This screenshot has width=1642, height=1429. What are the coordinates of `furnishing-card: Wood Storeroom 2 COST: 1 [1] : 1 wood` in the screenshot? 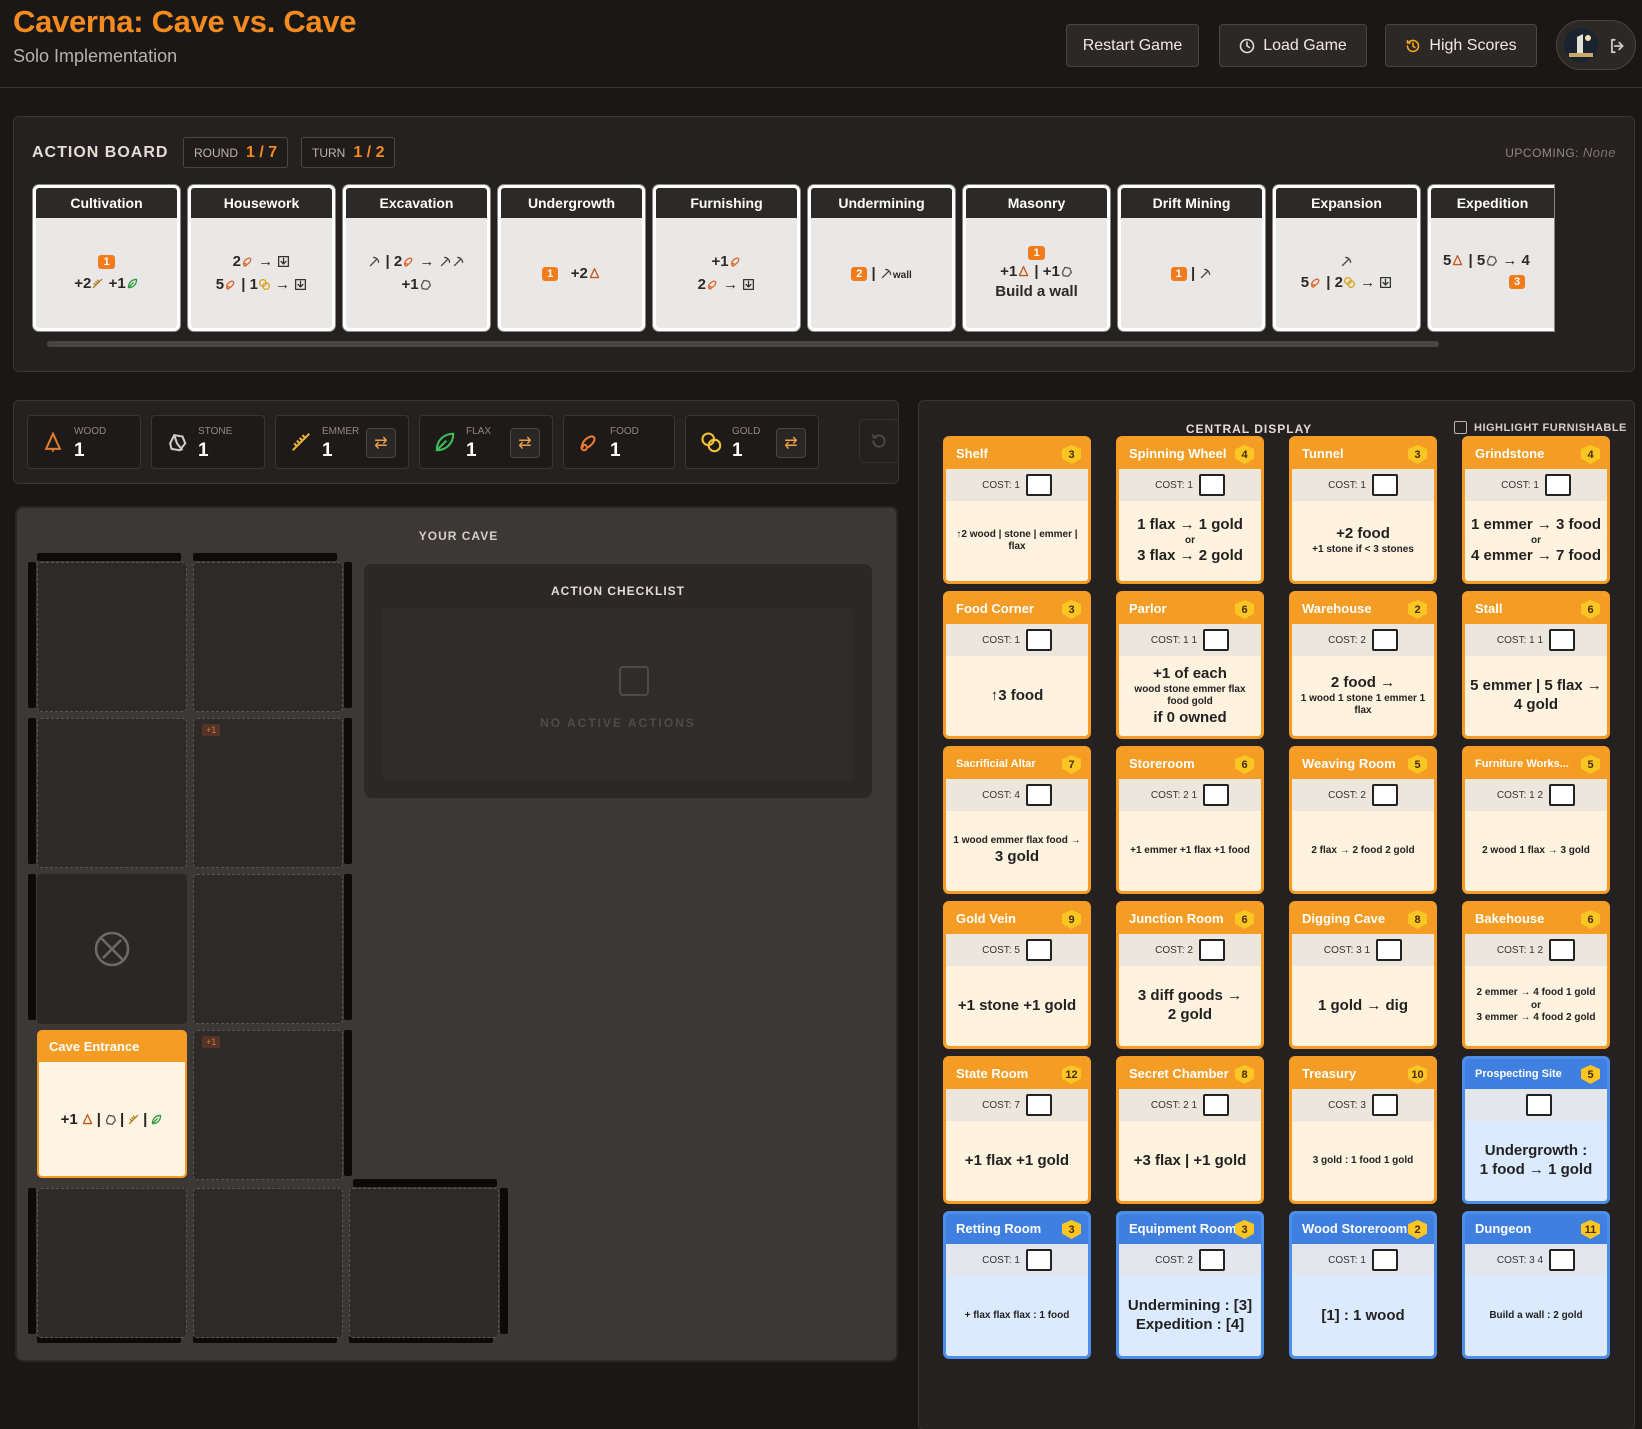 It's located at (1363, 1285).